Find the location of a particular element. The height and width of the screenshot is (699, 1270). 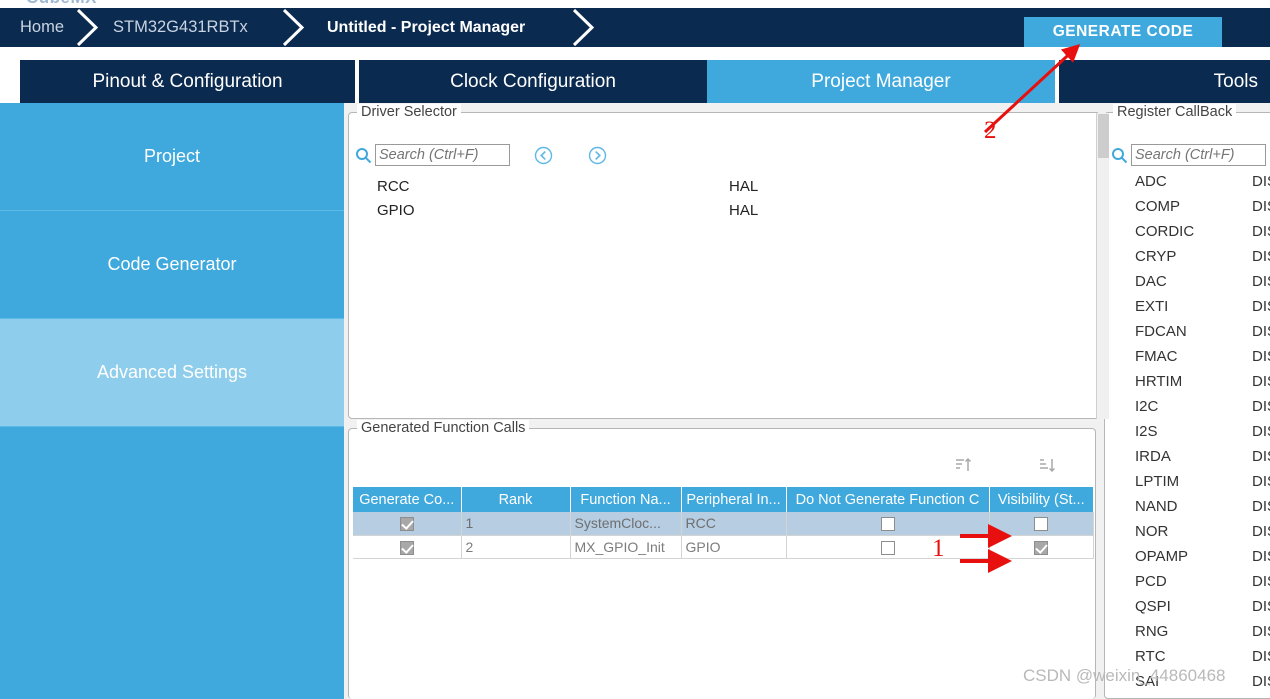

sort-descending-icon is located at coordinates (1047, 467).